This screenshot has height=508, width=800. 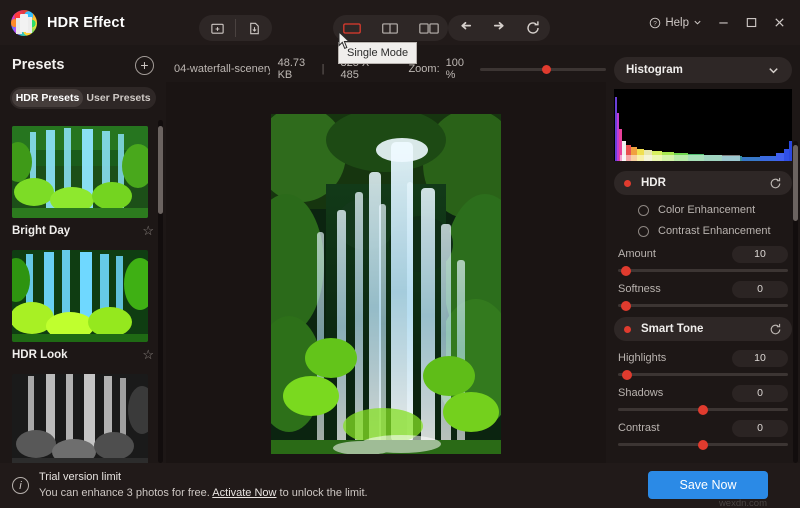 I want to click on trial-title: Trial version limit, so click(x=80, y=476).